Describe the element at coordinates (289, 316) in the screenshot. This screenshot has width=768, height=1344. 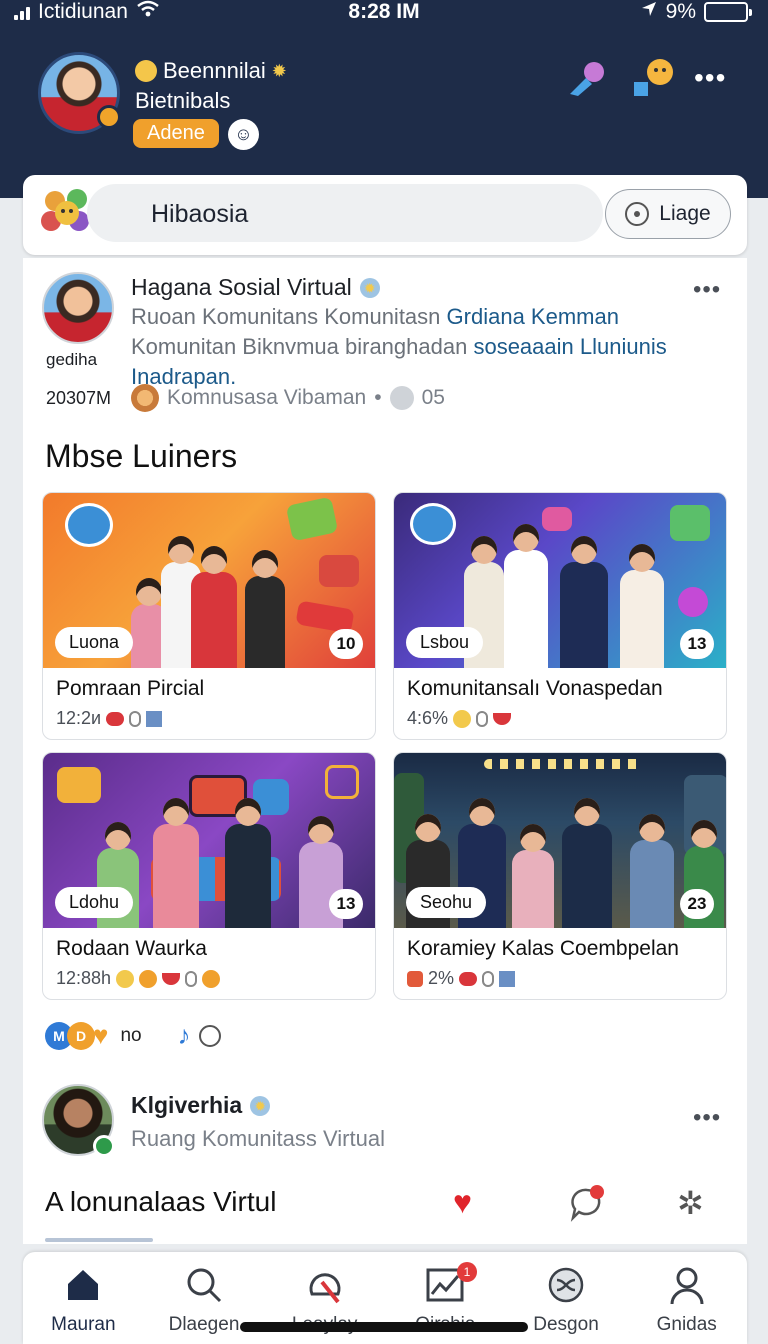
I see `post-body-text-1: Ruoan Komunitans Komunitasn` at that location.